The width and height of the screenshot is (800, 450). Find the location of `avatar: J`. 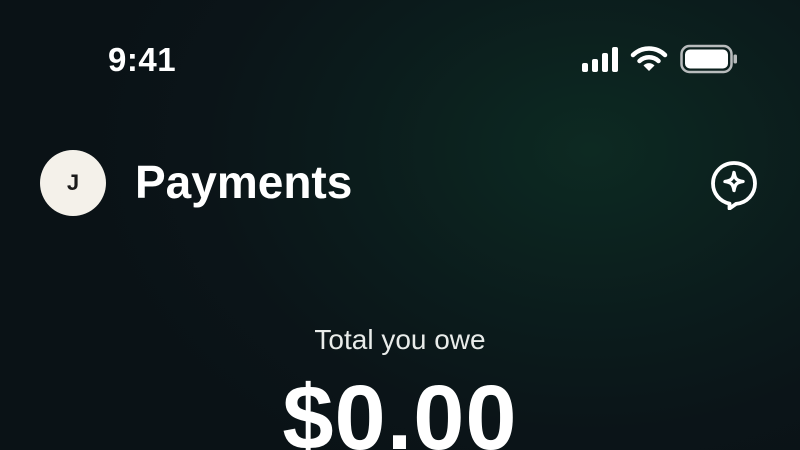

avatar: J is located at coordinates (73, 183).